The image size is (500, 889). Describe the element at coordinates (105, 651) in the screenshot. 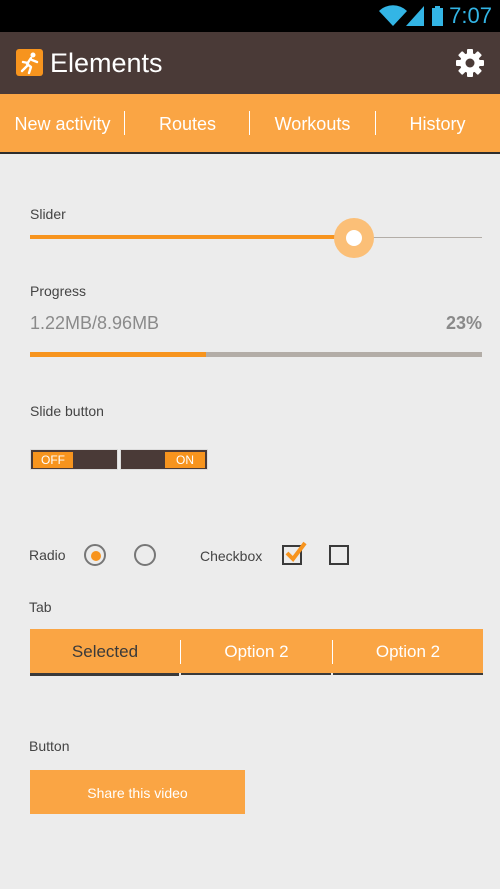

I see `segment-selected: Selected` at that location.